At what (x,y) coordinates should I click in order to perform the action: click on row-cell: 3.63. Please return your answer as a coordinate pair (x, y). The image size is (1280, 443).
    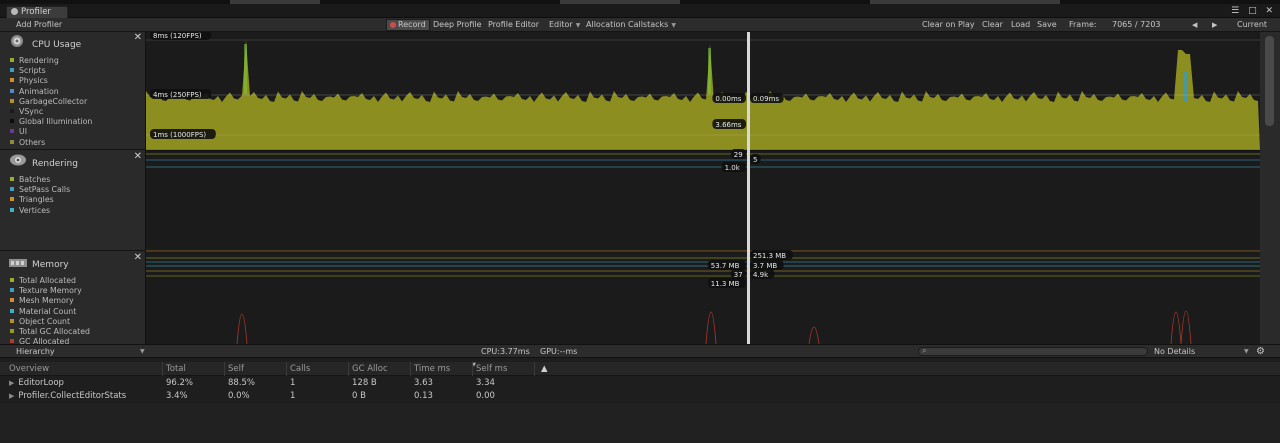
    Looking at the image, I should click on (423, 383).